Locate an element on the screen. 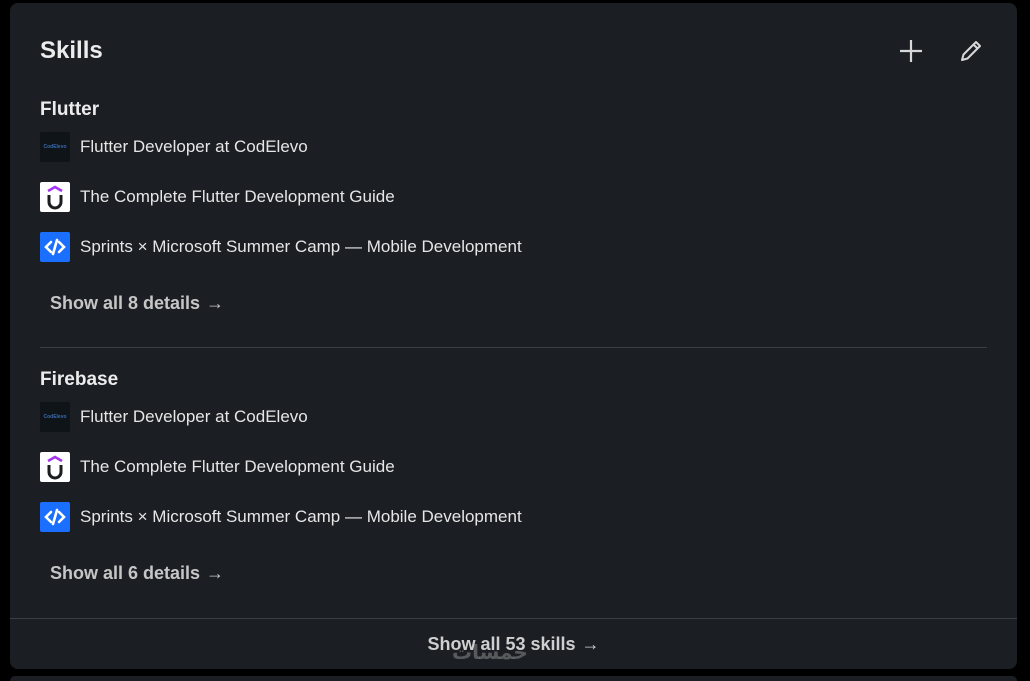 Image resolution: width=1030 pixels, height=681 pixels. skill-name-flutter: Flutter is located at coordinates (69, 110).